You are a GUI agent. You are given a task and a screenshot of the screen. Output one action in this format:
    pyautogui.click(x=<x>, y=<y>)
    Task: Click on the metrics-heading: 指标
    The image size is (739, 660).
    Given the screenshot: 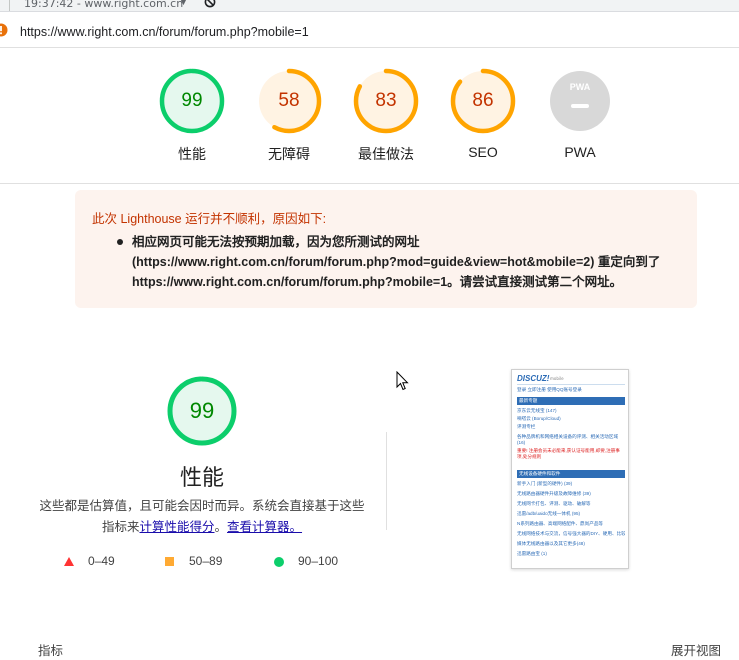 What is the action you would take?
    pyautogui.click(x=51, y=651)
    